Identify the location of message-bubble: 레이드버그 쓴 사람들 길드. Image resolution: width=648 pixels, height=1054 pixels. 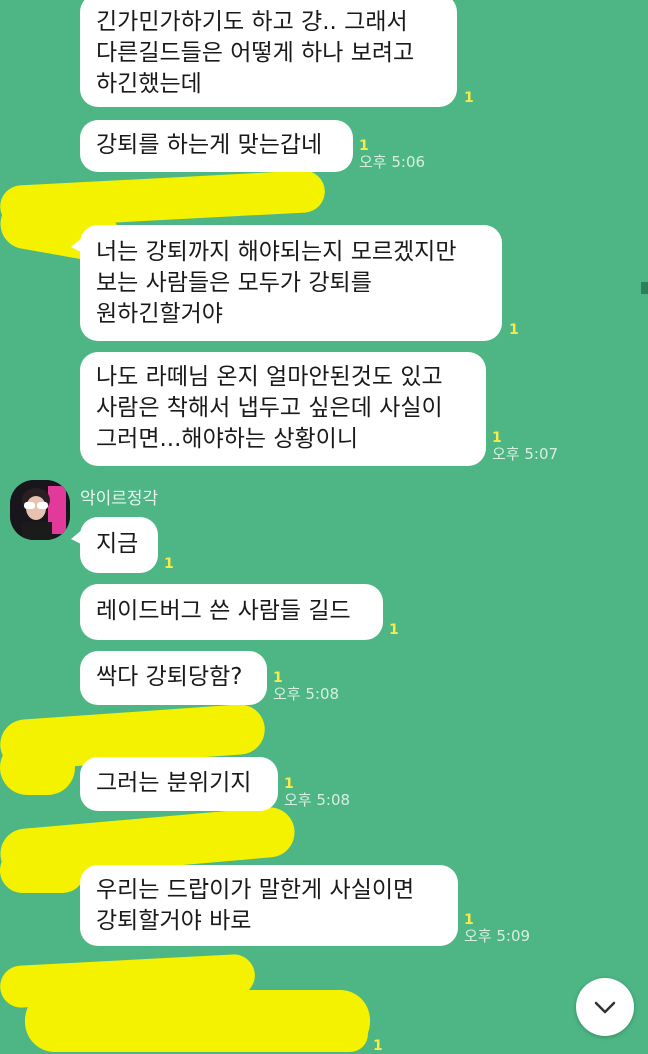
(231, 612).